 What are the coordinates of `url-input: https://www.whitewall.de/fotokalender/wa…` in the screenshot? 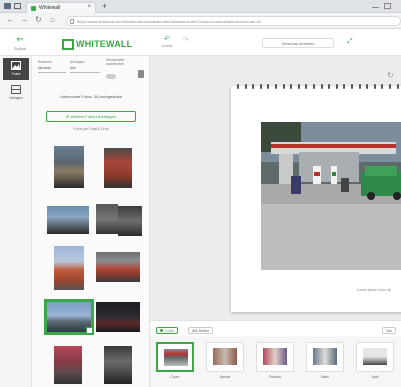 It's located at (233, 21).